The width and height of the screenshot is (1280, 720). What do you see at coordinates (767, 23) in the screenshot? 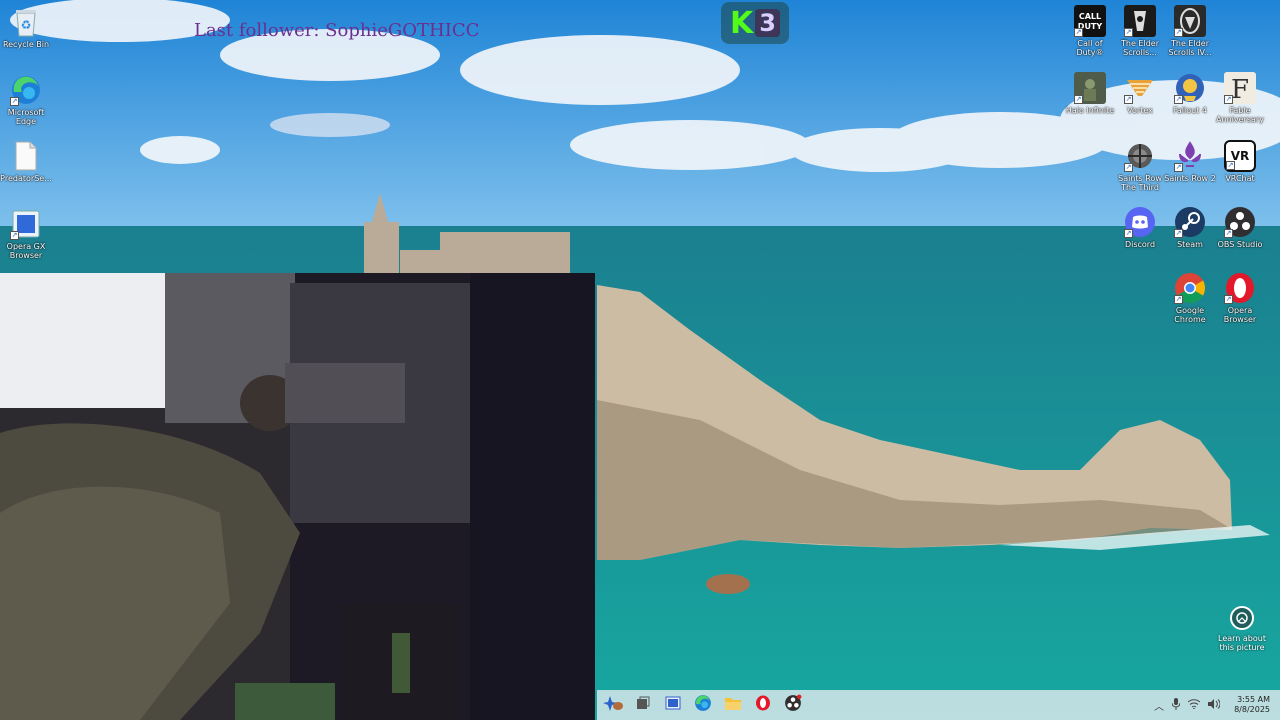
I see `kick-number: 3` at bounding box center [767, 23].